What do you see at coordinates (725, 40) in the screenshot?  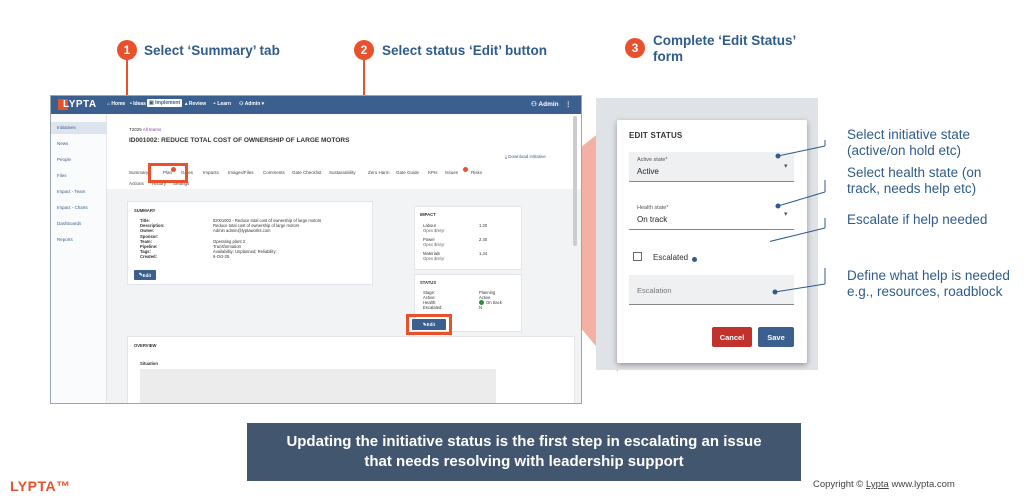 I see `step-3-label-line1: Complete ‘Edit Status’` at bounding box center [725, 40].